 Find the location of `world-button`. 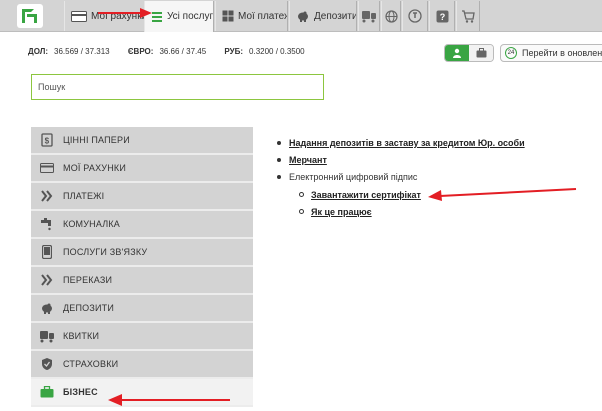

world-button is located at coordinates (391, 16).